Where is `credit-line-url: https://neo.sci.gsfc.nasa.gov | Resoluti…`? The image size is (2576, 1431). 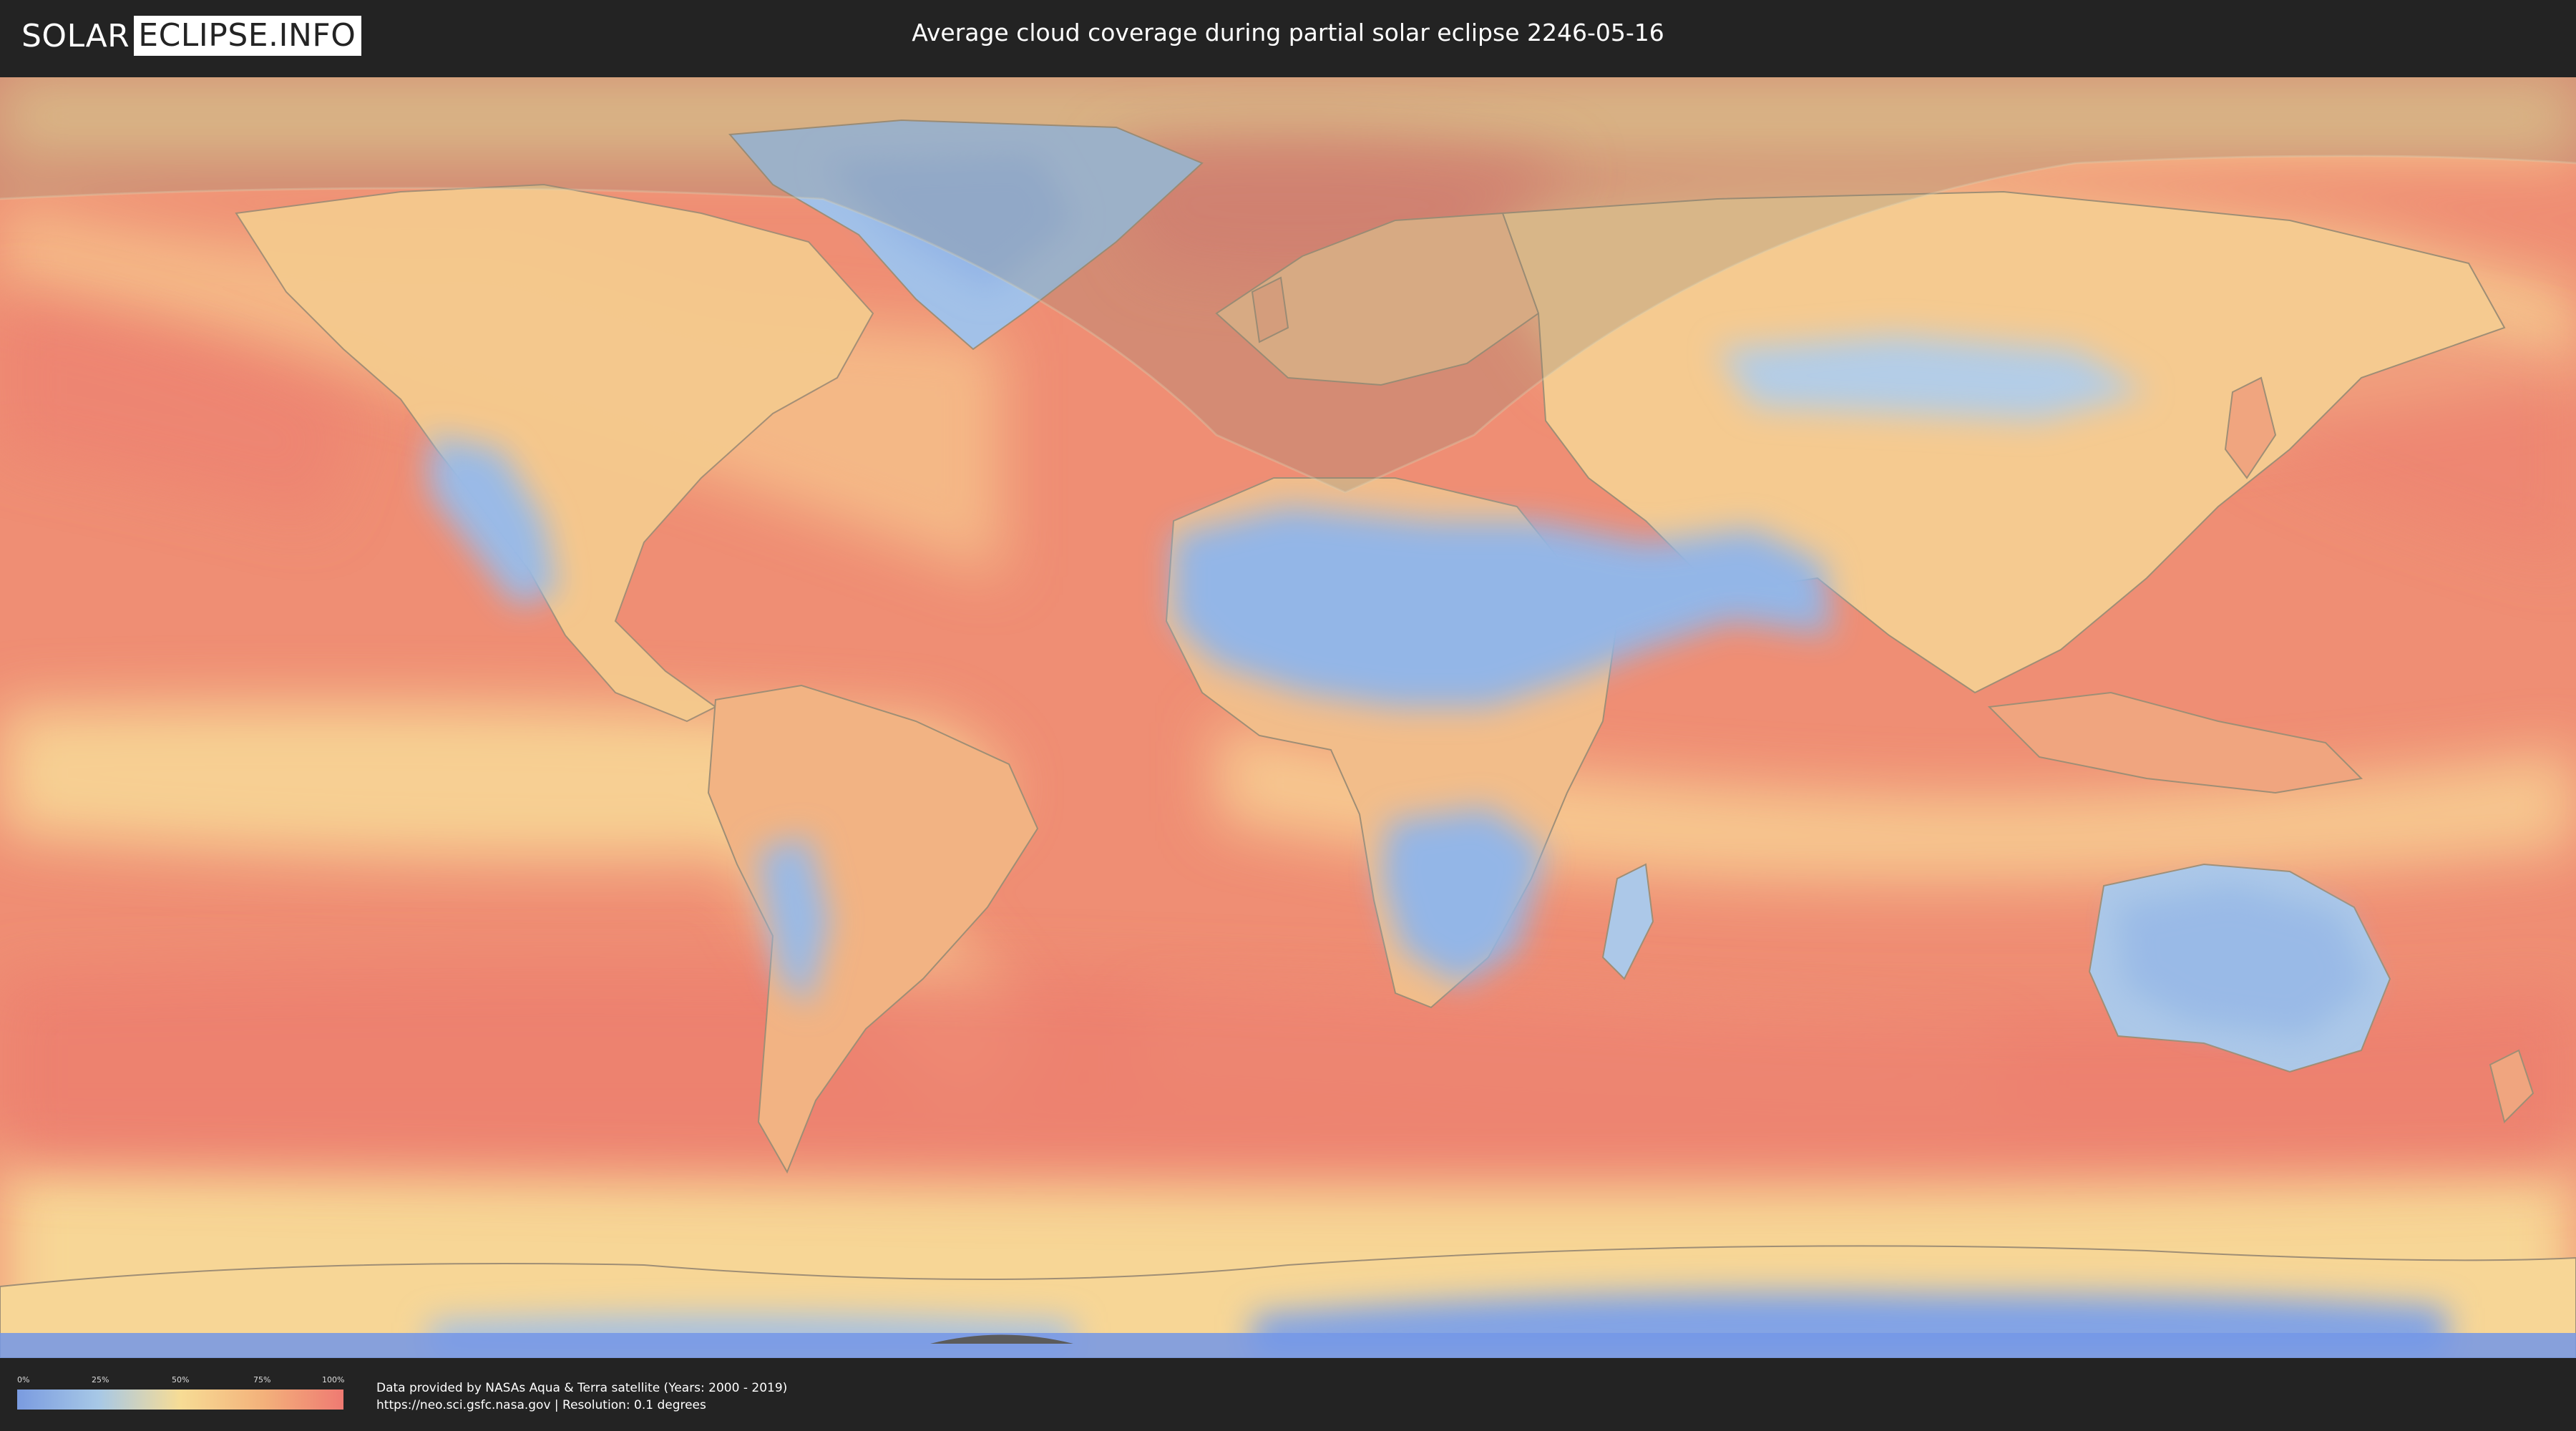
credit-line-url: https://neo.sci.gsfc.nasa.gov | Resoluti… is located at coordinates (541, 1405).